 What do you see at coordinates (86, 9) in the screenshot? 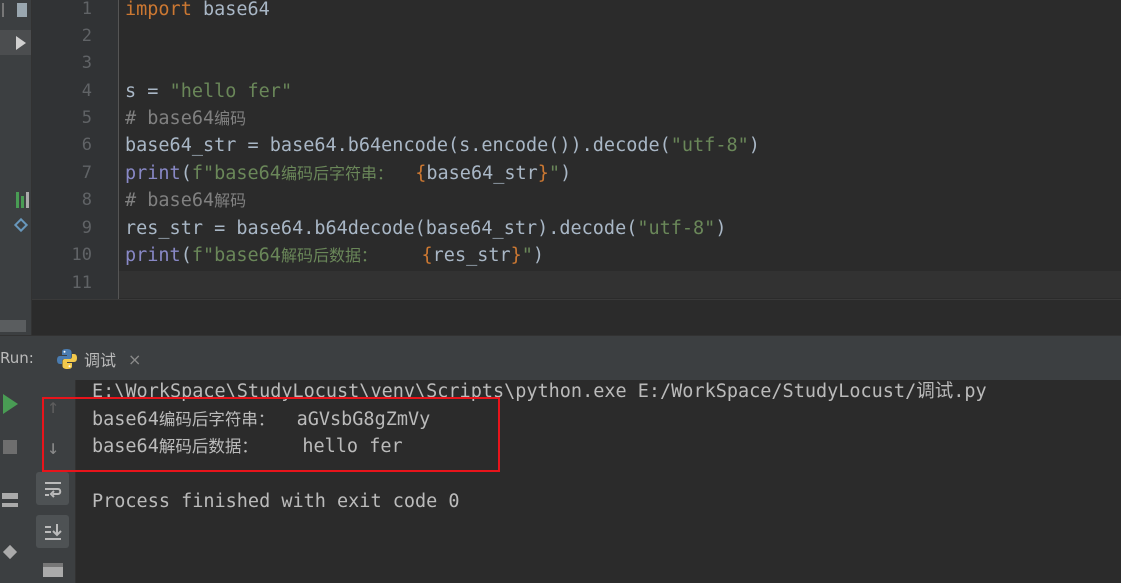
I see `line-number: 1` at bounding box center [86, 9].